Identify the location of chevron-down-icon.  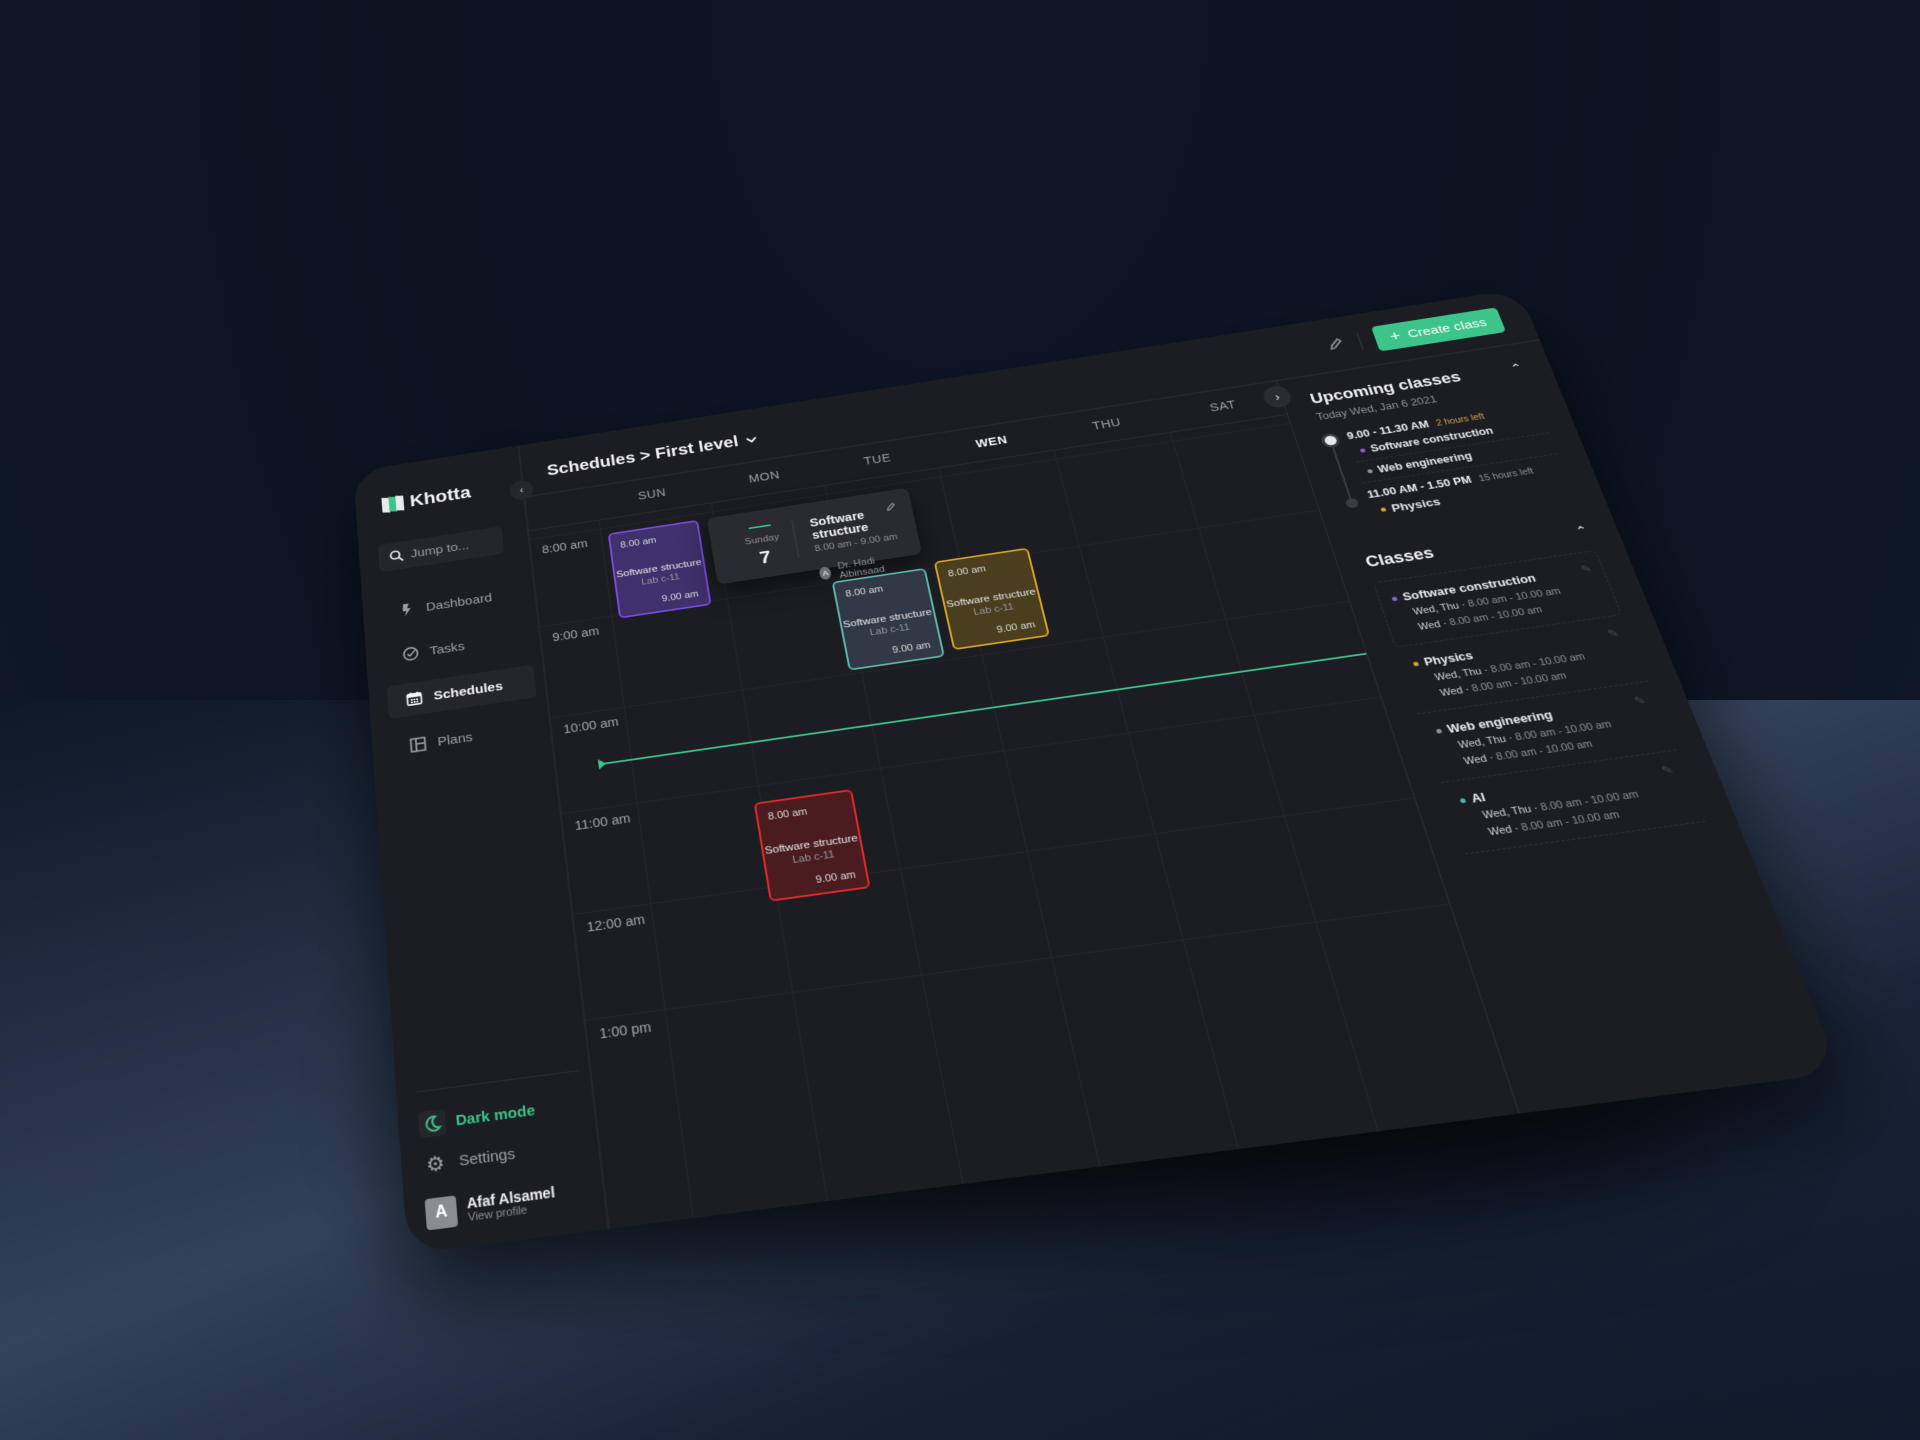
(752, 439).